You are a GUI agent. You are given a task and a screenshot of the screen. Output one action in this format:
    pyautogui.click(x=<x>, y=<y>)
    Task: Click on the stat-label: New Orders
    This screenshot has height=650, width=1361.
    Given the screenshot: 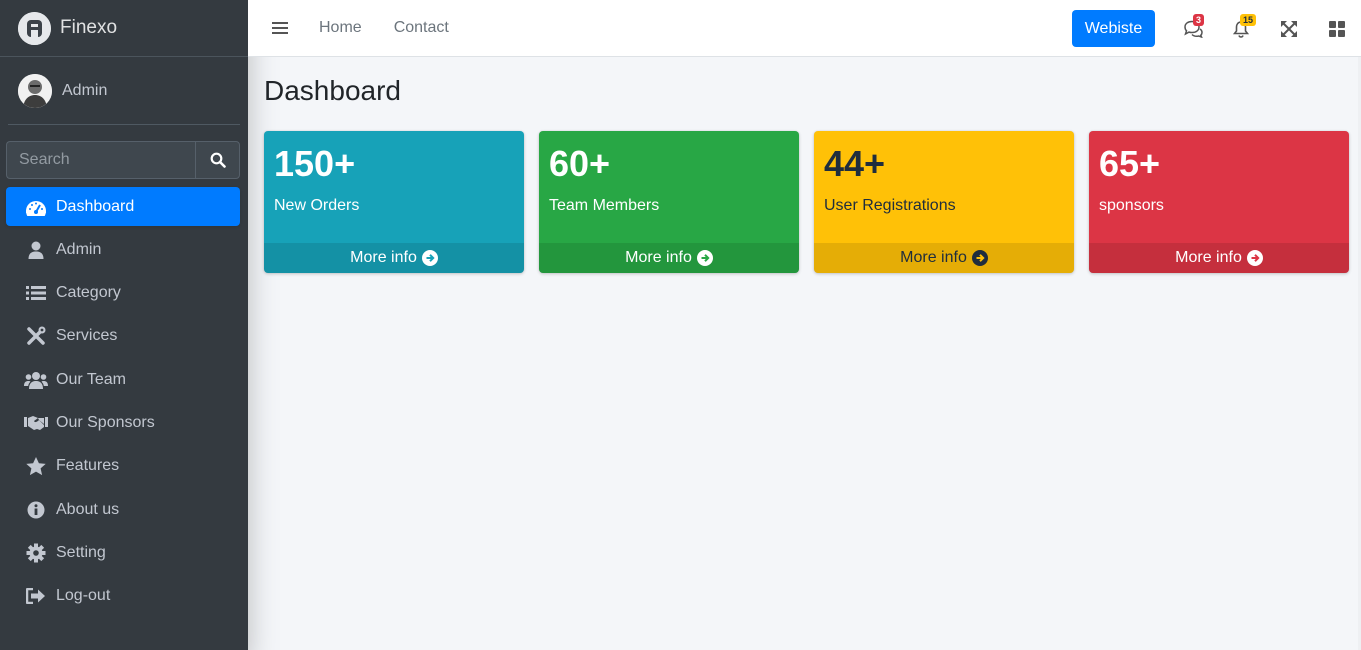 What is the action you would take?
    pyautogui.click(x=317, y=205)
    